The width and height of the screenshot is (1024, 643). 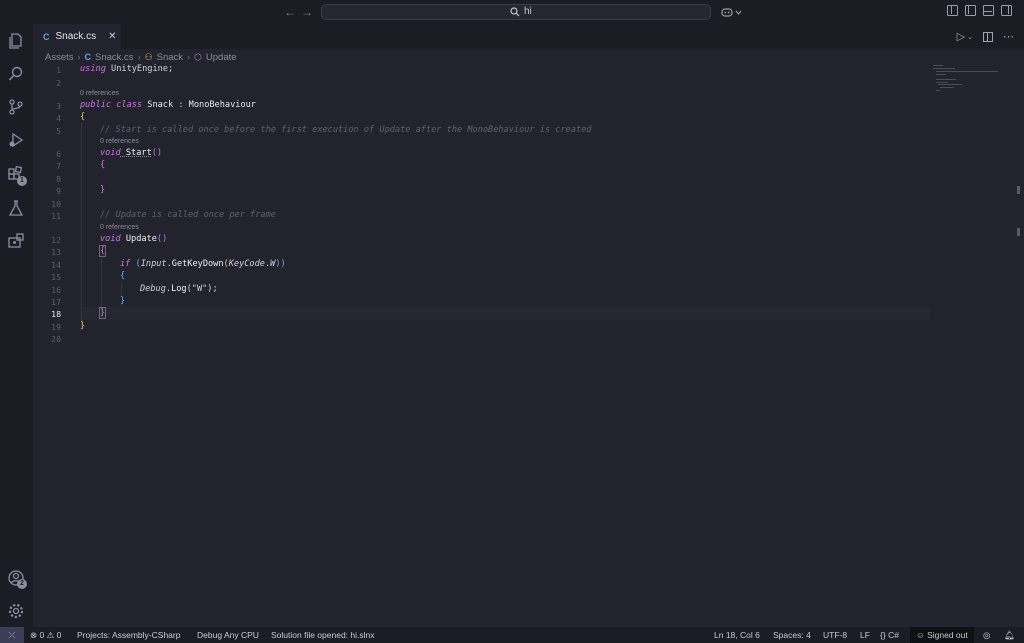 I want to click on settings-gear-icon, so click(x=16, y=611).